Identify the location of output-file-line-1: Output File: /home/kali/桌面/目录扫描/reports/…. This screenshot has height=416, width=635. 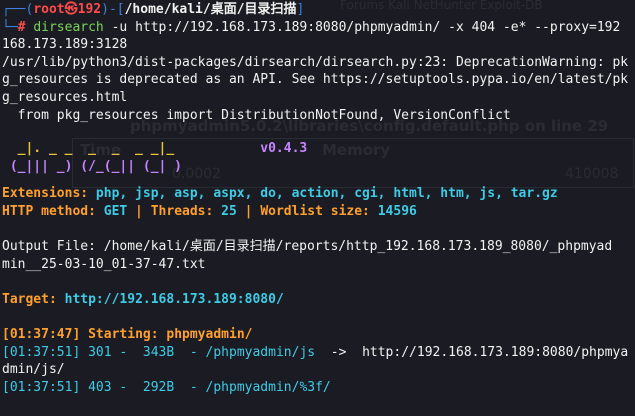
(307, 247).